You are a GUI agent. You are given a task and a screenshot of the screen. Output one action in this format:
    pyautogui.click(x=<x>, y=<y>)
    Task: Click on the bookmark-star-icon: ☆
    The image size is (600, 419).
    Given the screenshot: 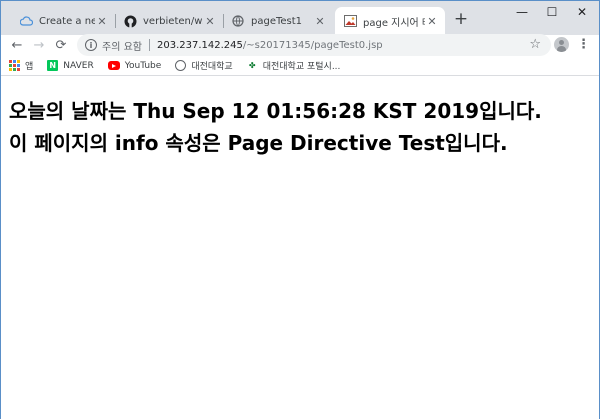 What is the action you would take?
    pyautogui.click(x=535, y=44)
    